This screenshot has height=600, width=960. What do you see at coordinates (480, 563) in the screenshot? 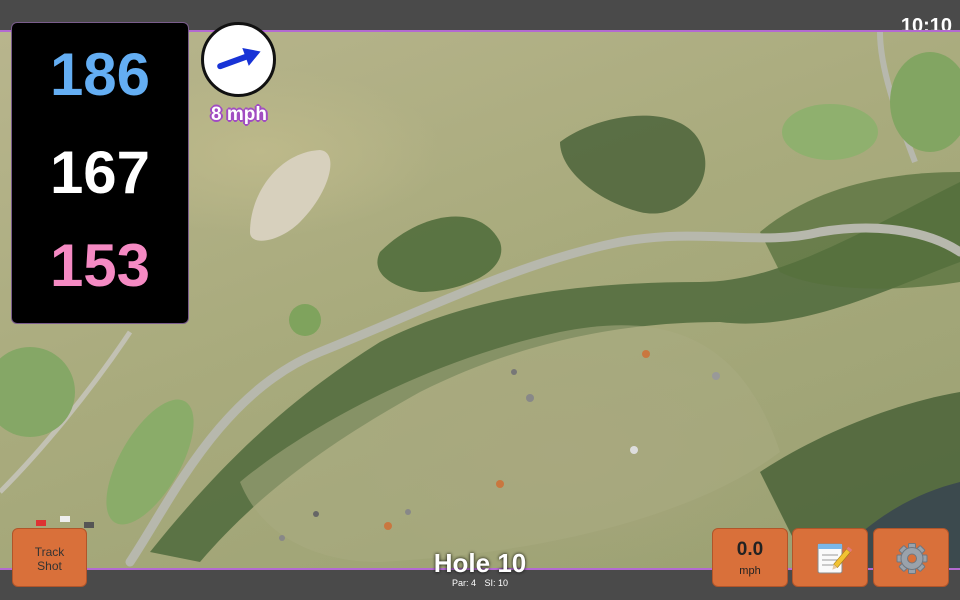
I see `hole-title: Hole 10` at bounding box center [480, 563].